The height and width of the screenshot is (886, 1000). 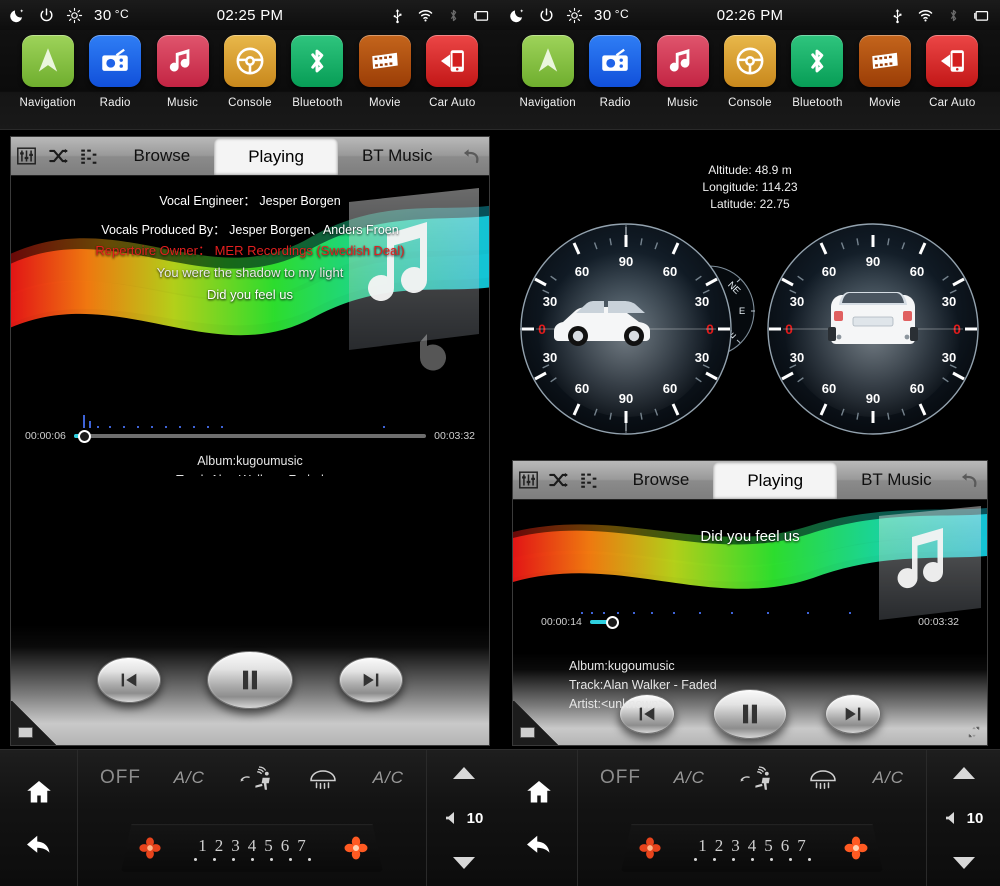 I want to click on skip-previous-icon, so click(x=129, y=680).